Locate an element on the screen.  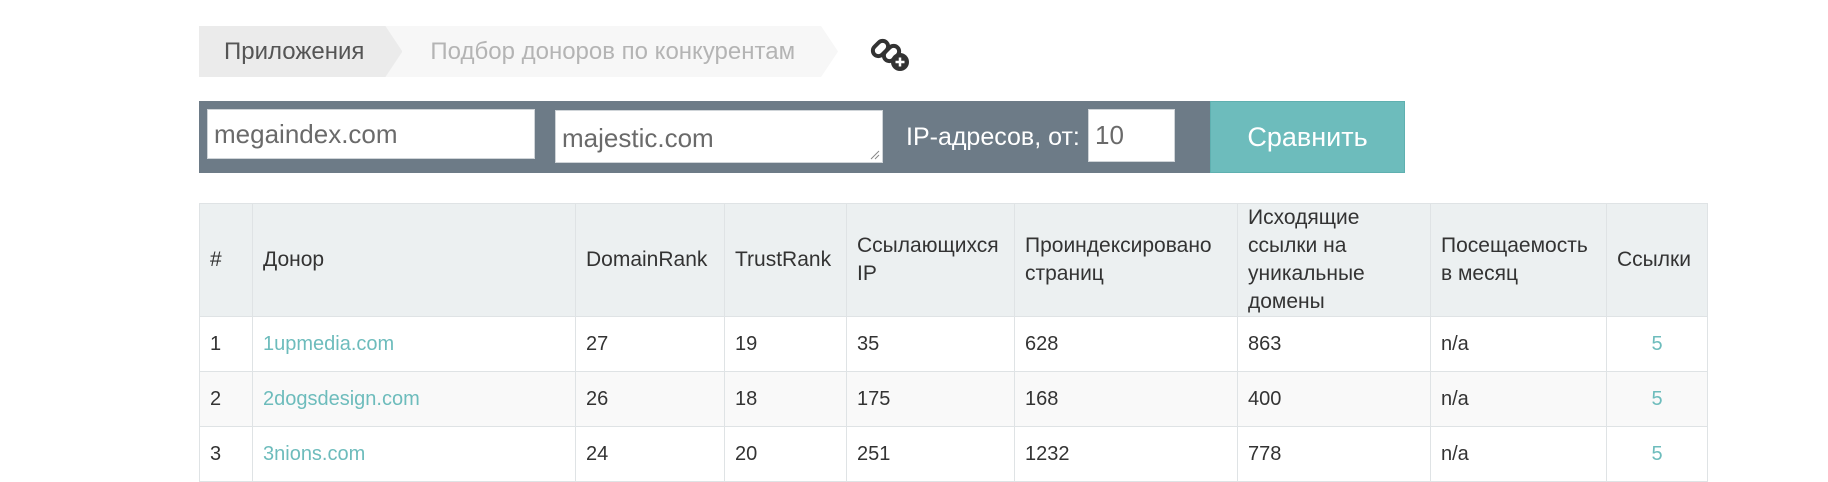
cell-ips: 251 is located at coordinates (930, 454).